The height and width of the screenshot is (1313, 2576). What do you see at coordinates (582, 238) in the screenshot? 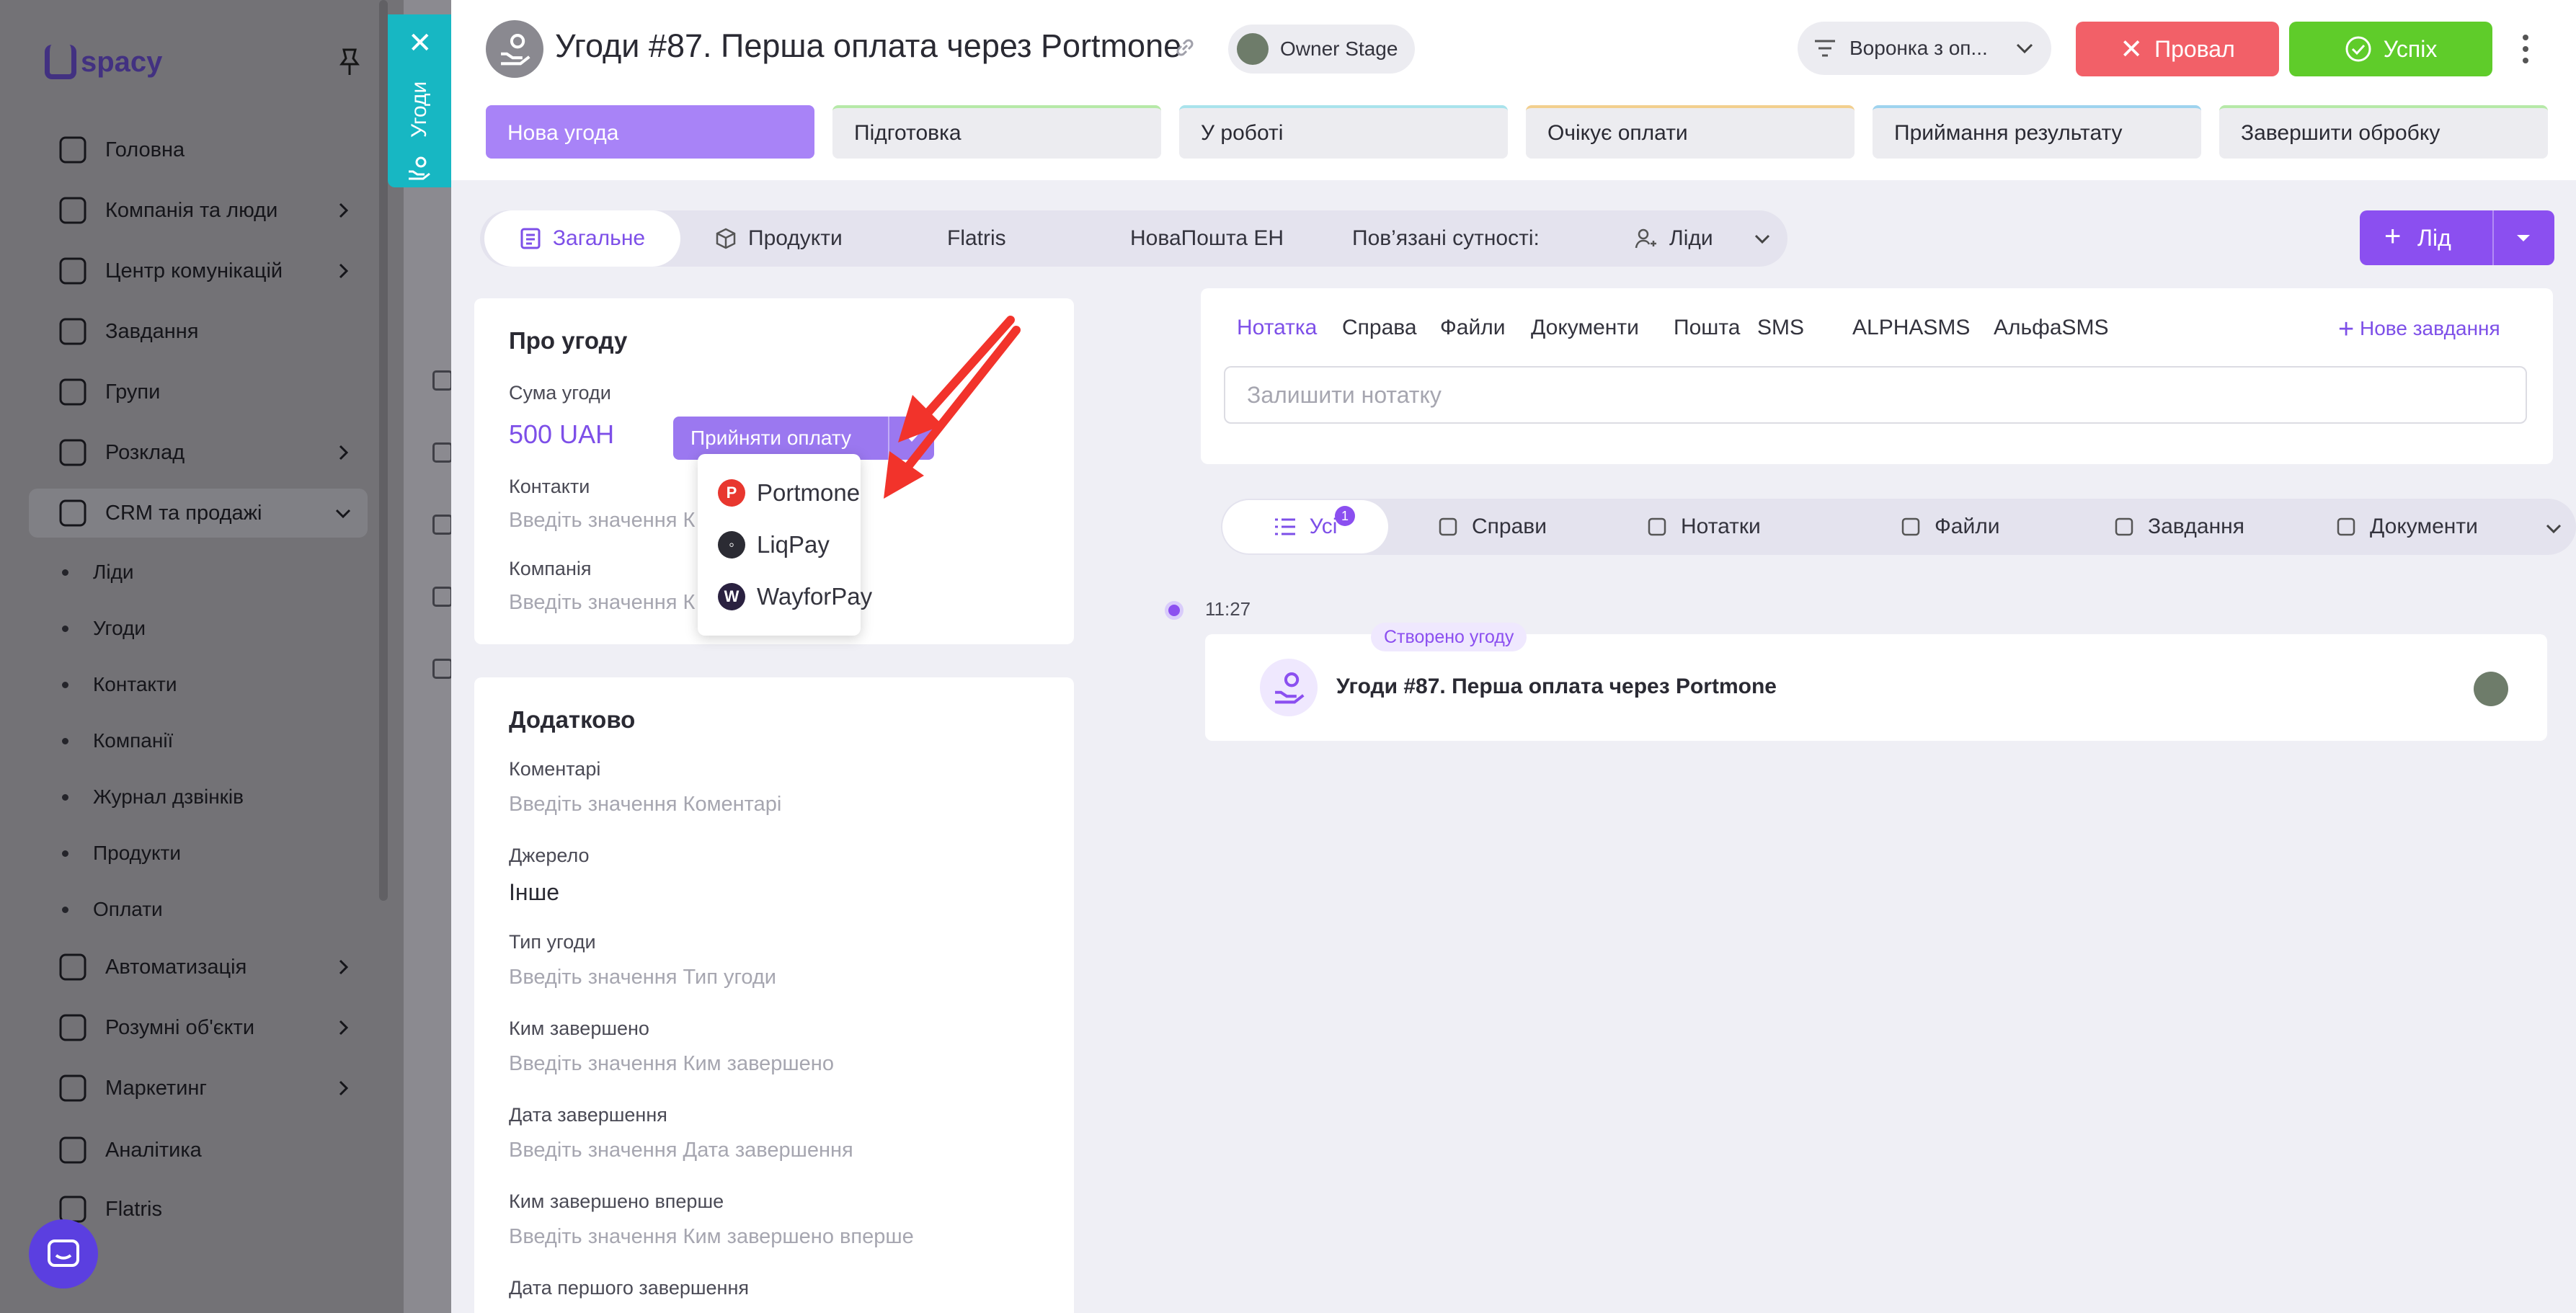
I see `tab-general: Загальне` at bounding box center [582, 238].